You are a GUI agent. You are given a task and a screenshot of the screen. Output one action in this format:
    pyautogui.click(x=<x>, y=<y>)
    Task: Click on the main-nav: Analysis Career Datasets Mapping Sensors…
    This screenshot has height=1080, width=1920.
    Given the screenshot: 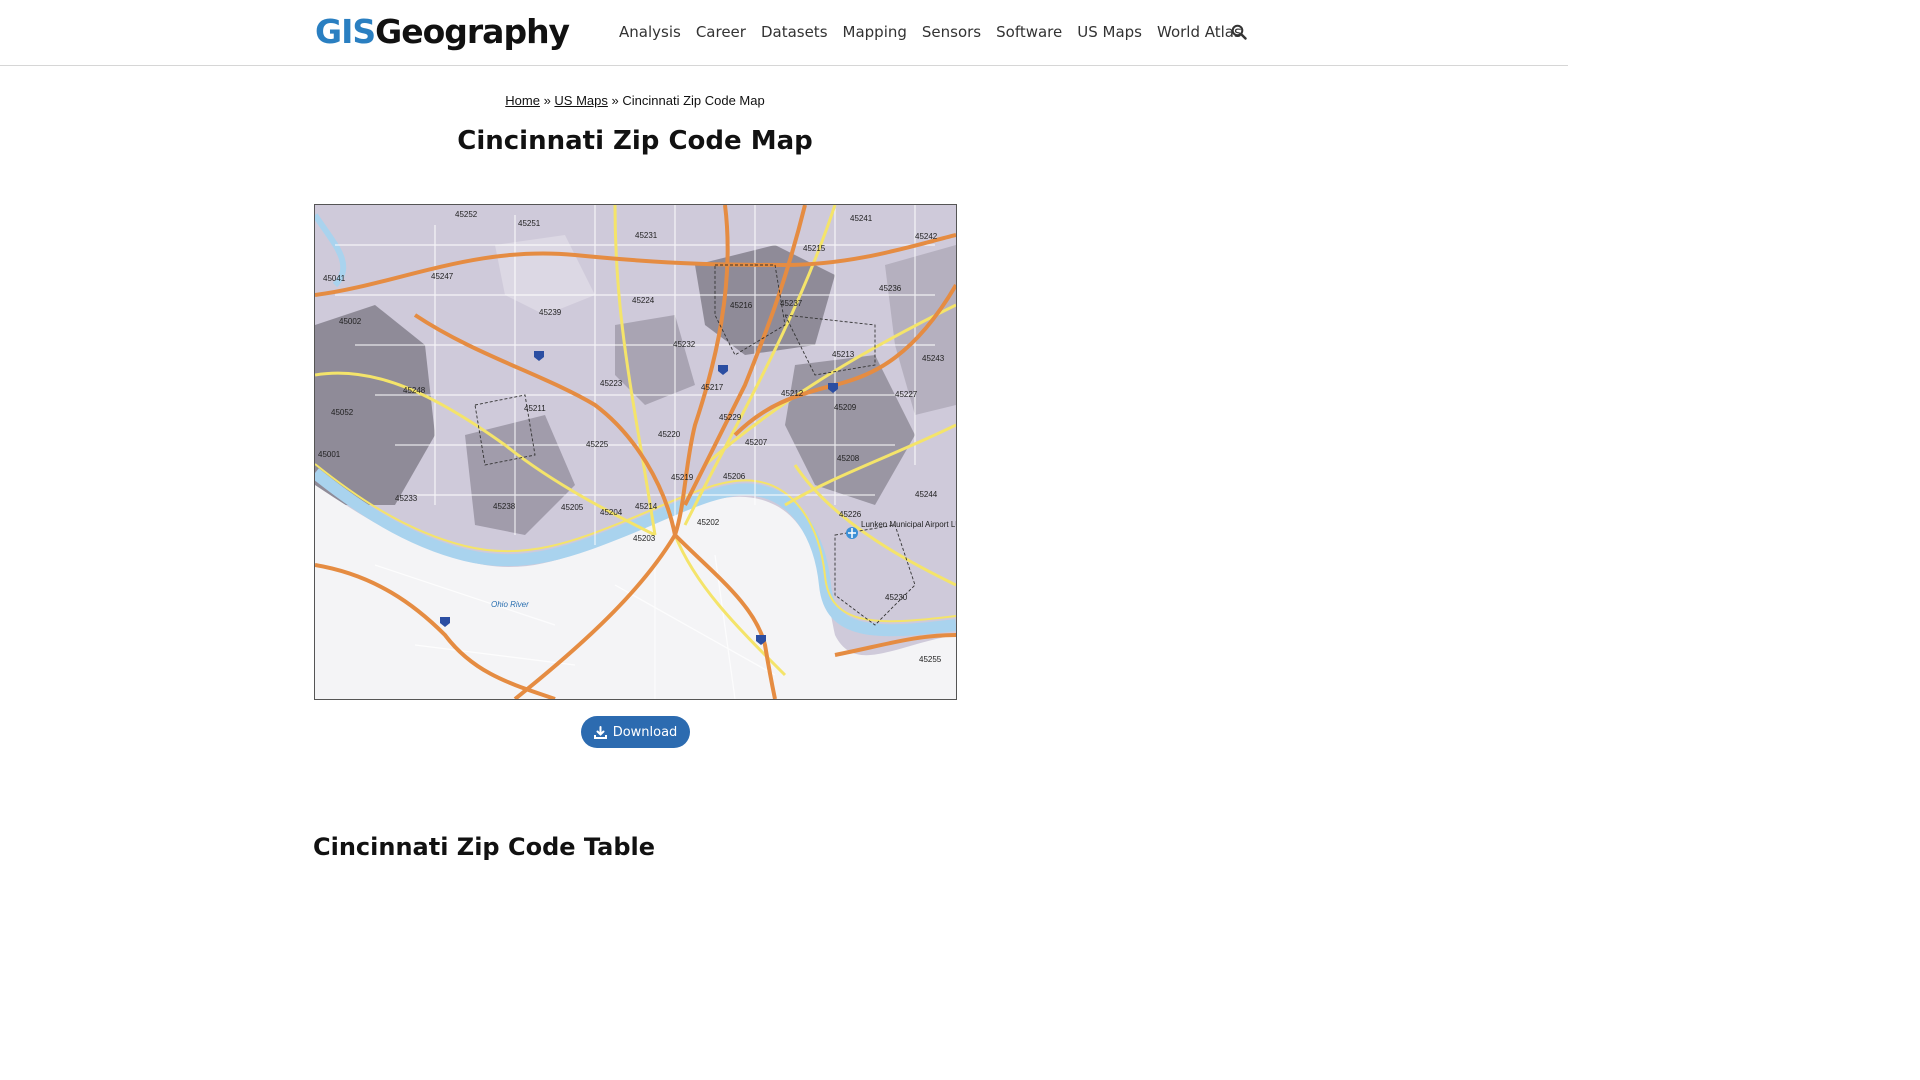 What is the action you would take?
    pyautogui.click(x=938, y=32)
    